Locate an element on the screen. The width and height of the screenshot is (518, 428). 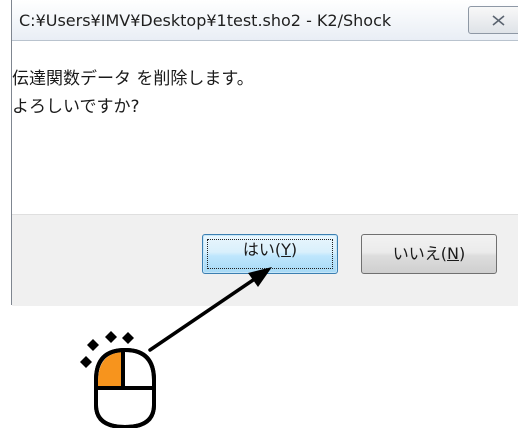
no-button-label: いいえ(N) is located at coordinates (429, 253).